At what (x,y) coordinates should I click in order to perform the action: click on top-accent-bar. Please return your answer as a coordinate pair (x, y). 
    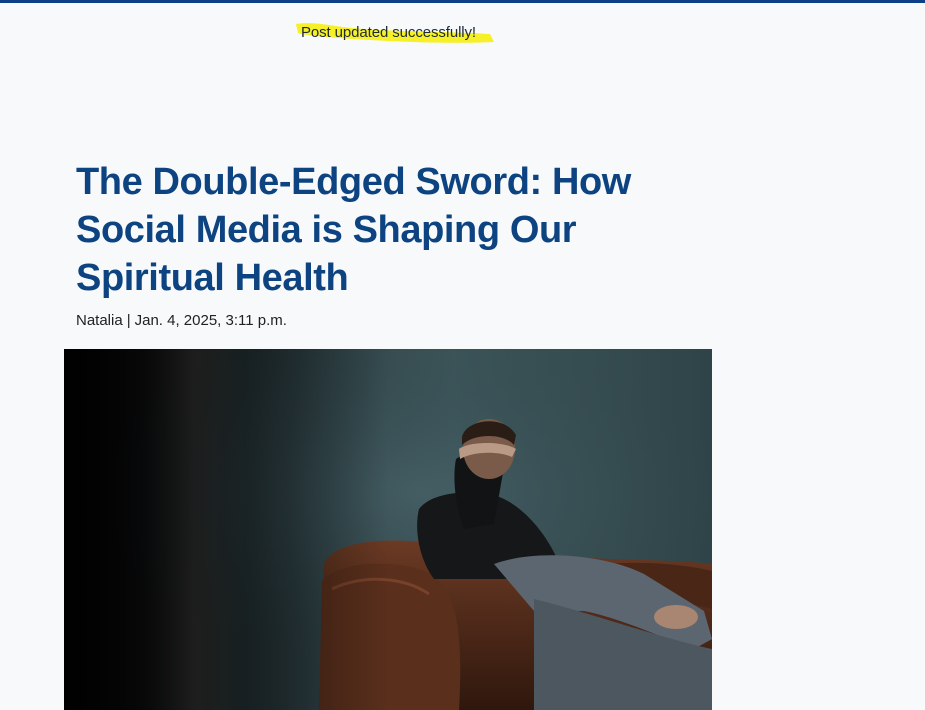
    Looking at the image, I should click on (462, 1).